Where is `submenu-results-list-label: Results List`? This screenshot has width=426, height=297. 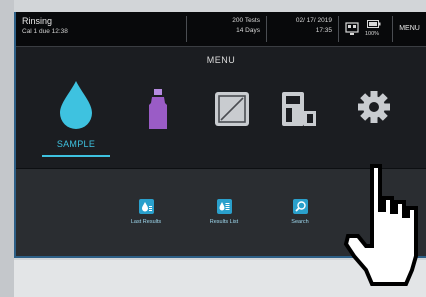 submenu-results-list-label: Results List is located at coordinates (224, 222).